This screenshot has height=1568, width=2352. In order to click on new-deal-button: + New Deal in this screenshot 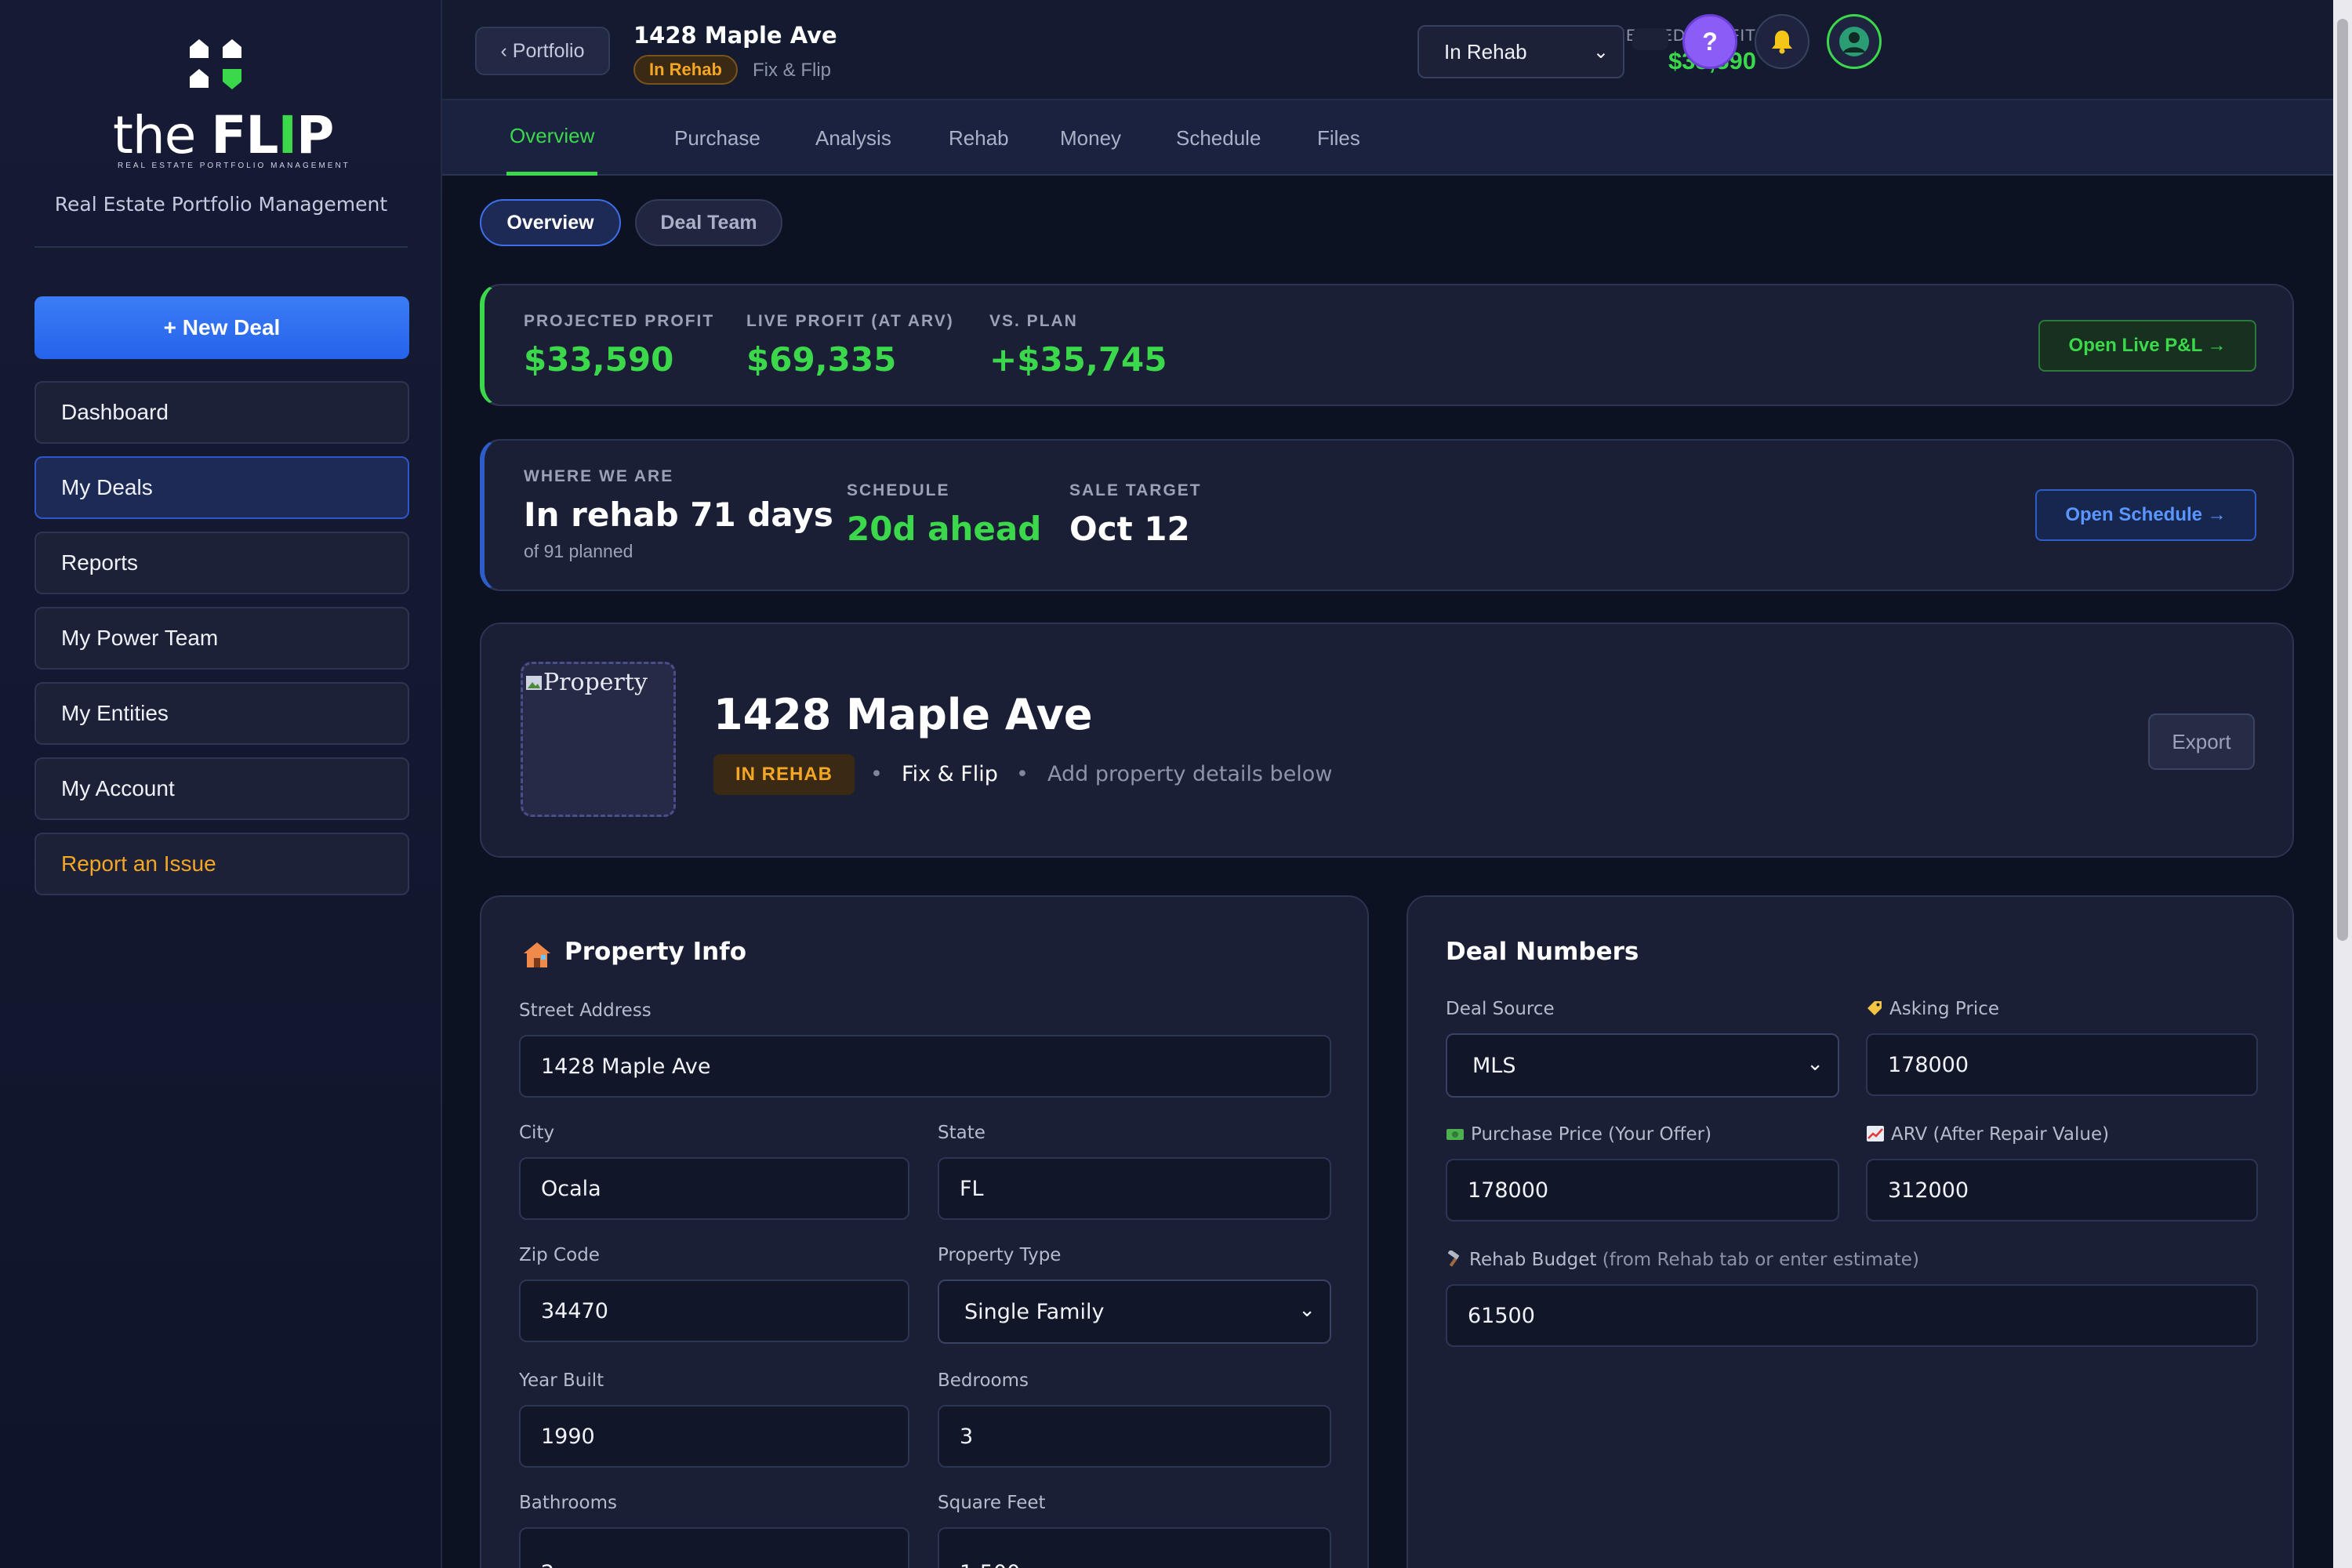, I will do `click(221, 327)`.